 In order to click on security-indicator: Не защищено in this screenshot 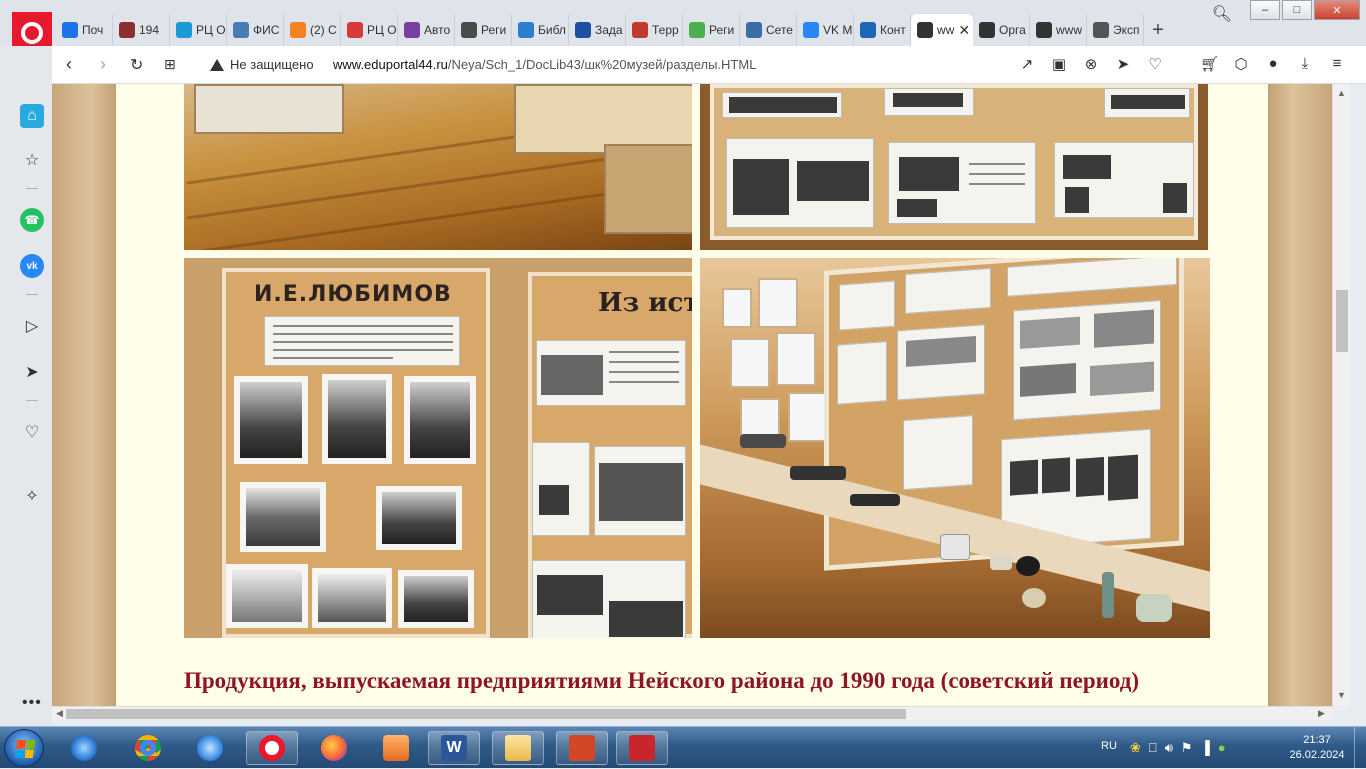, I will do `click(262, 64)`.